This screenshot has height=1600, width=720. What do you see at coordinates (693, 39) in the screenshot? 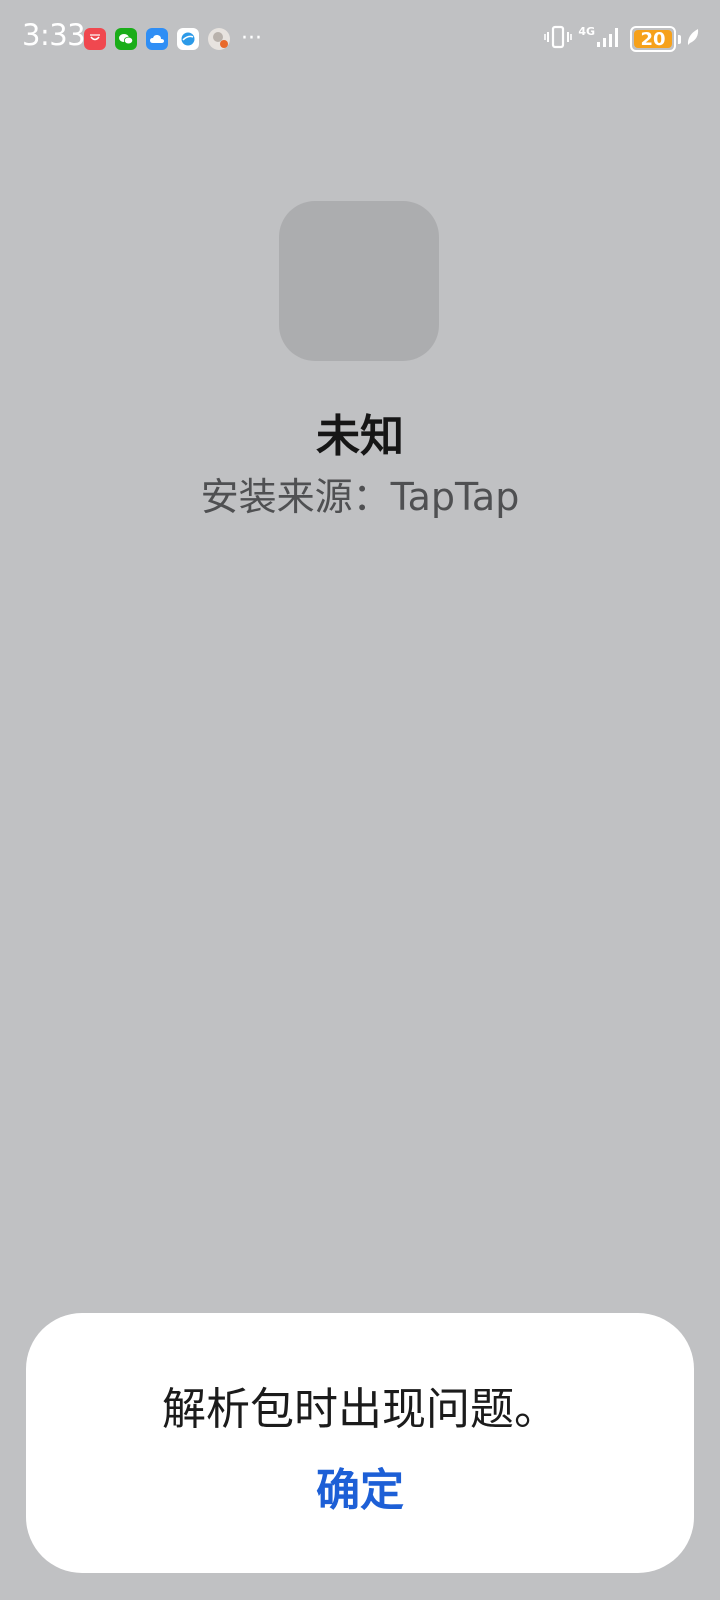
I see `power-saving-leaf-icon` at bounding box center [693, 39].